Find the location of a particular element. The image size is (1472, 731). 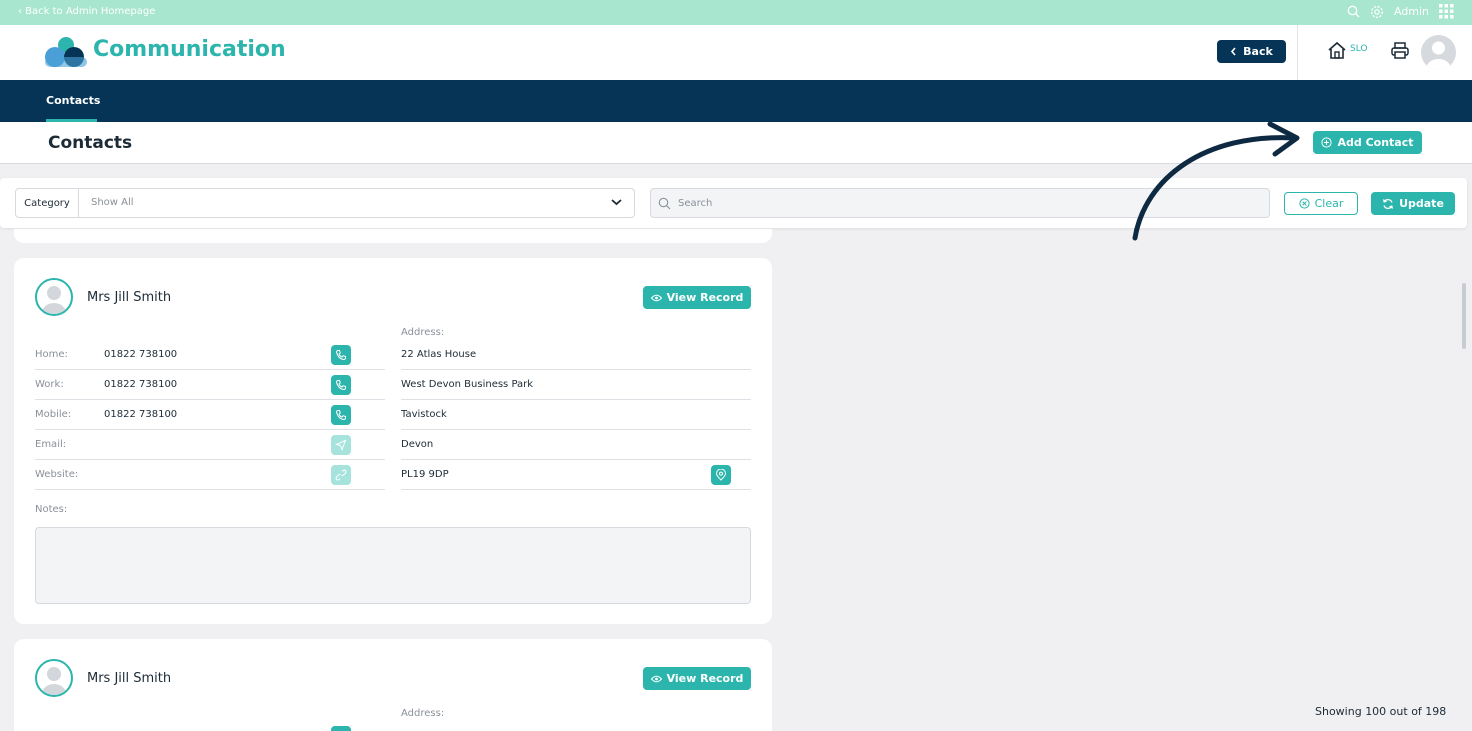

add-contact-button: Add Contact is located at coordinates (1367, 142).